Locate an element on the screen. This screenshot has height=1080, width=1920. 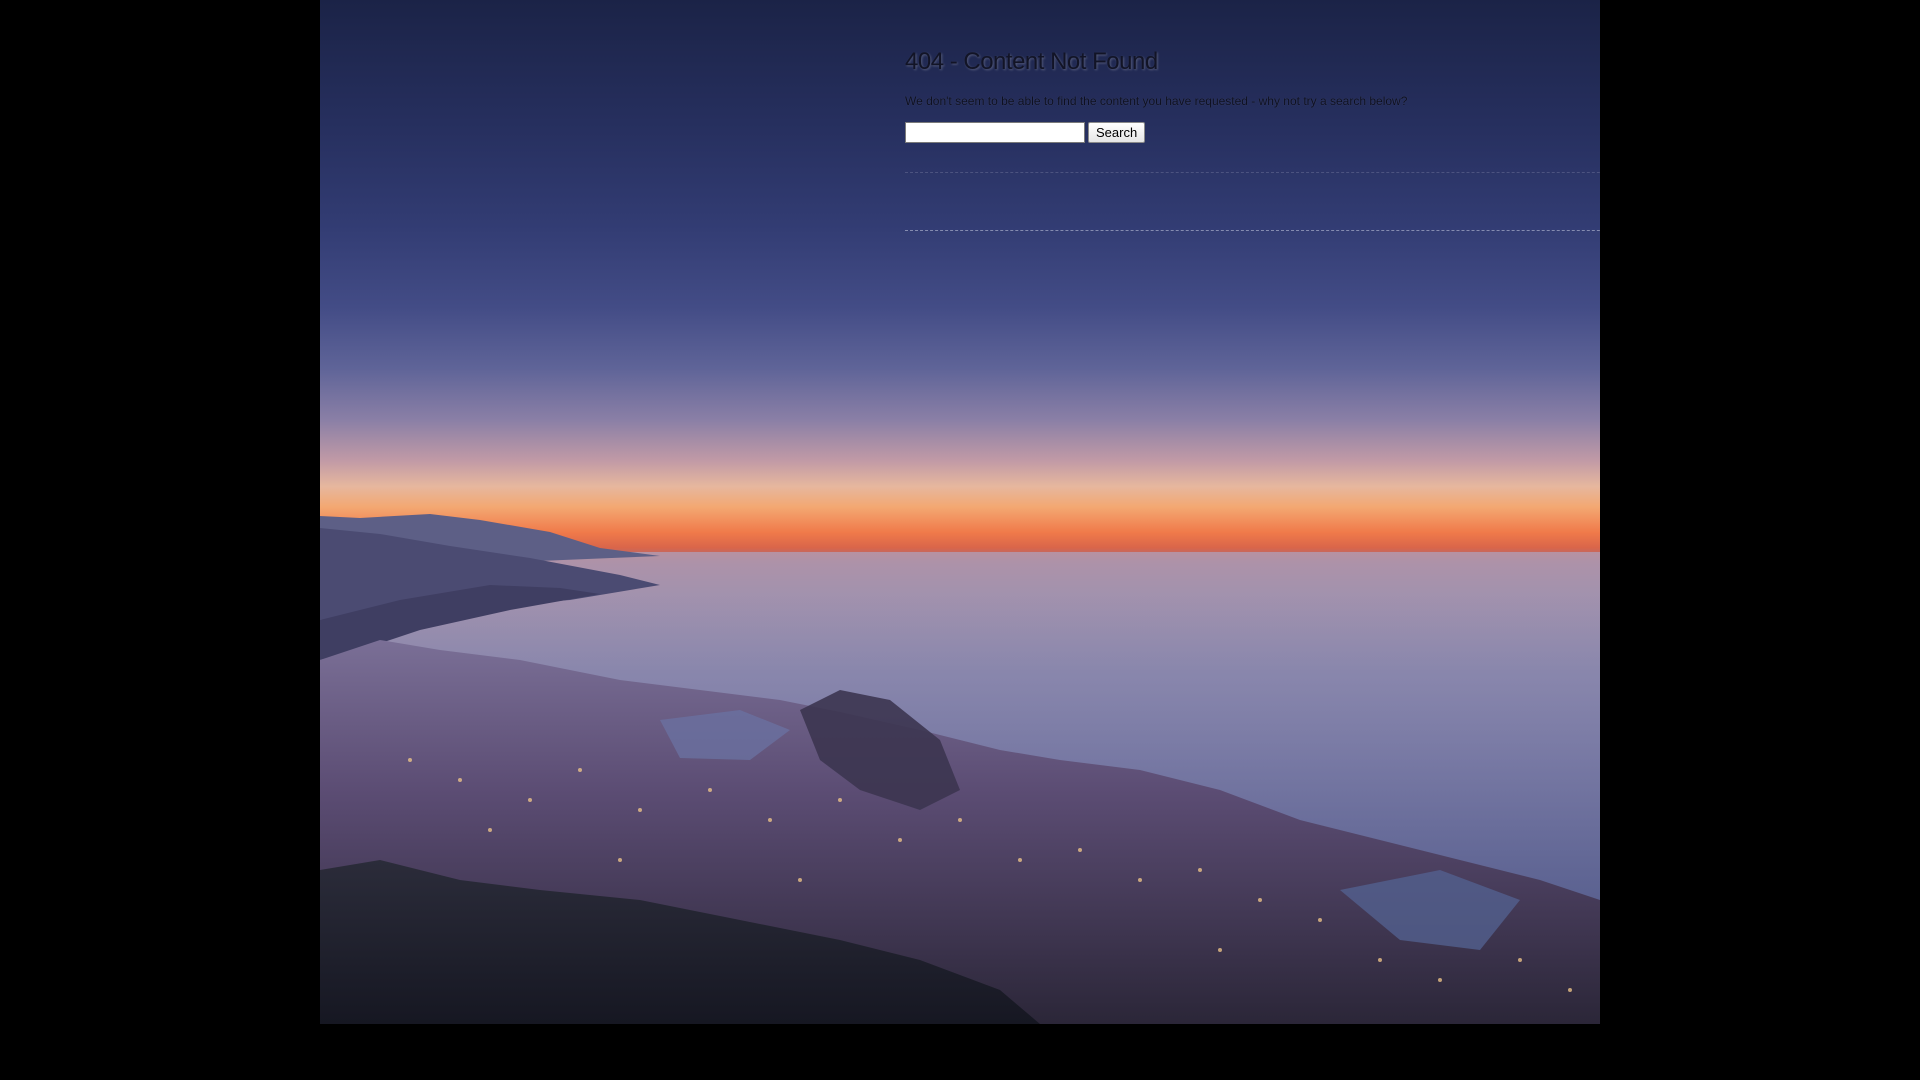
search-button: Search is located at coordinates (1117, 132).